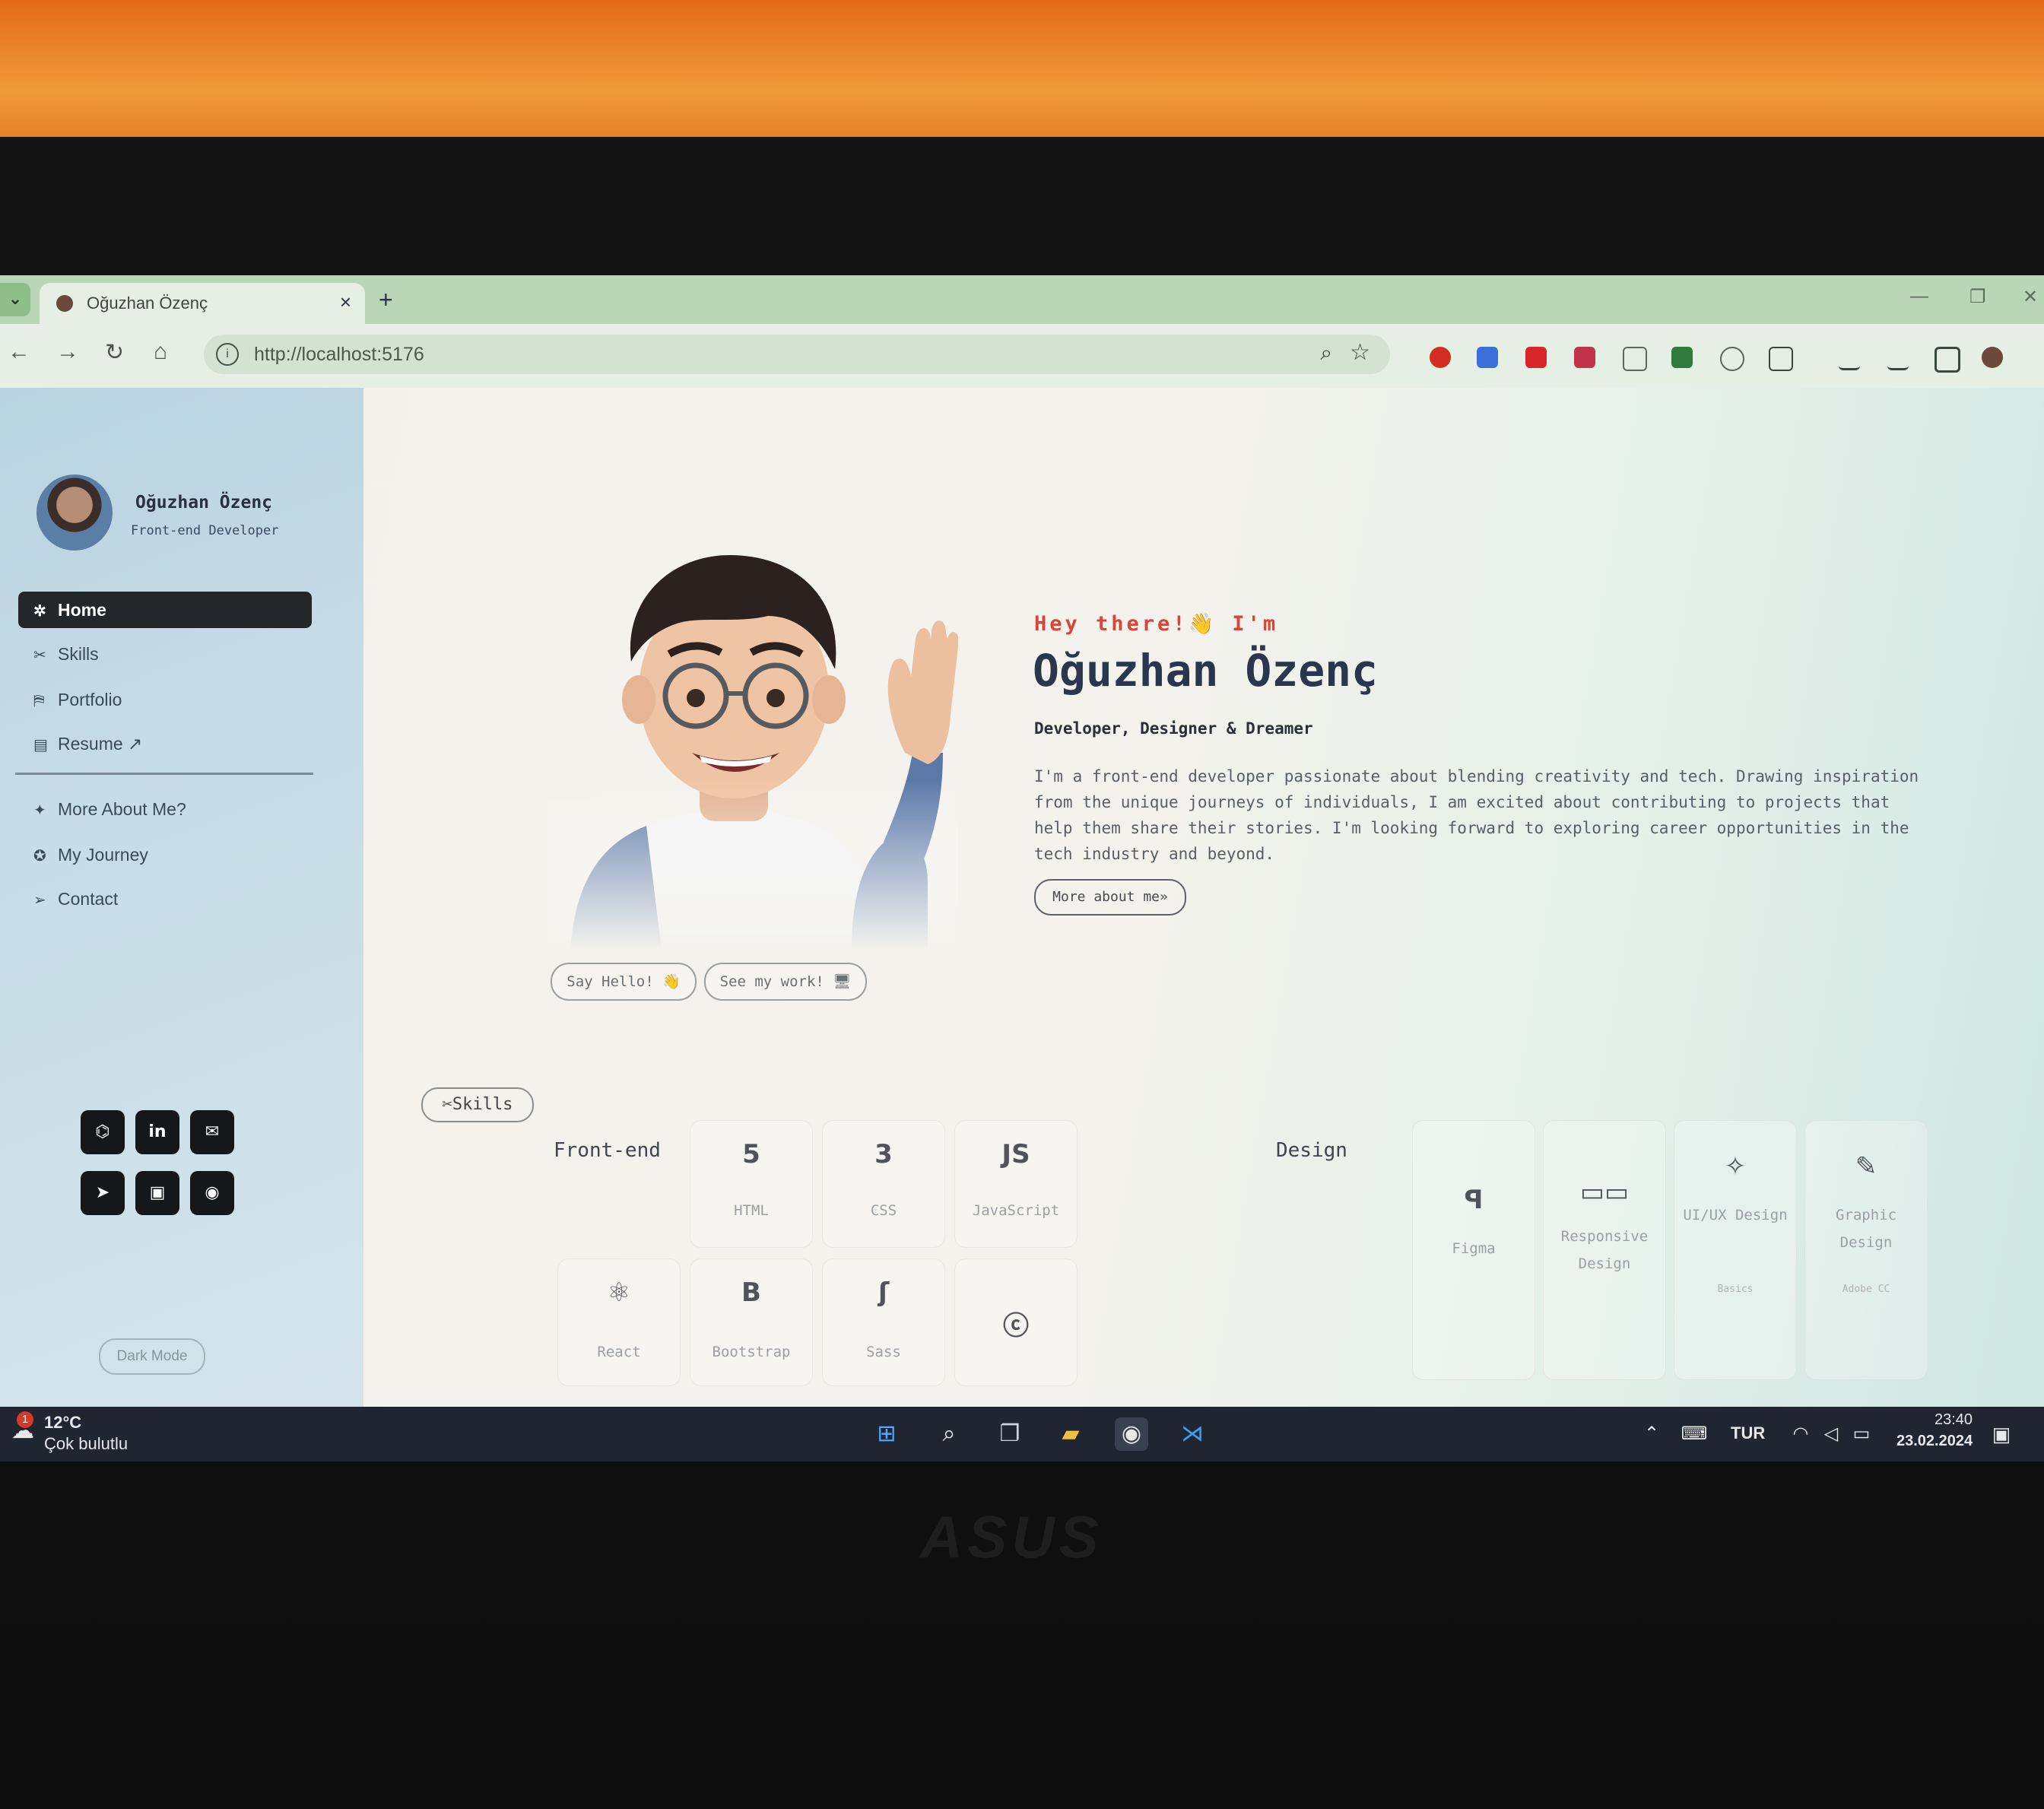  Describe the element at coordinates (1977, 297) in the screenshot. I see `restore-icon: ❐` at that location.